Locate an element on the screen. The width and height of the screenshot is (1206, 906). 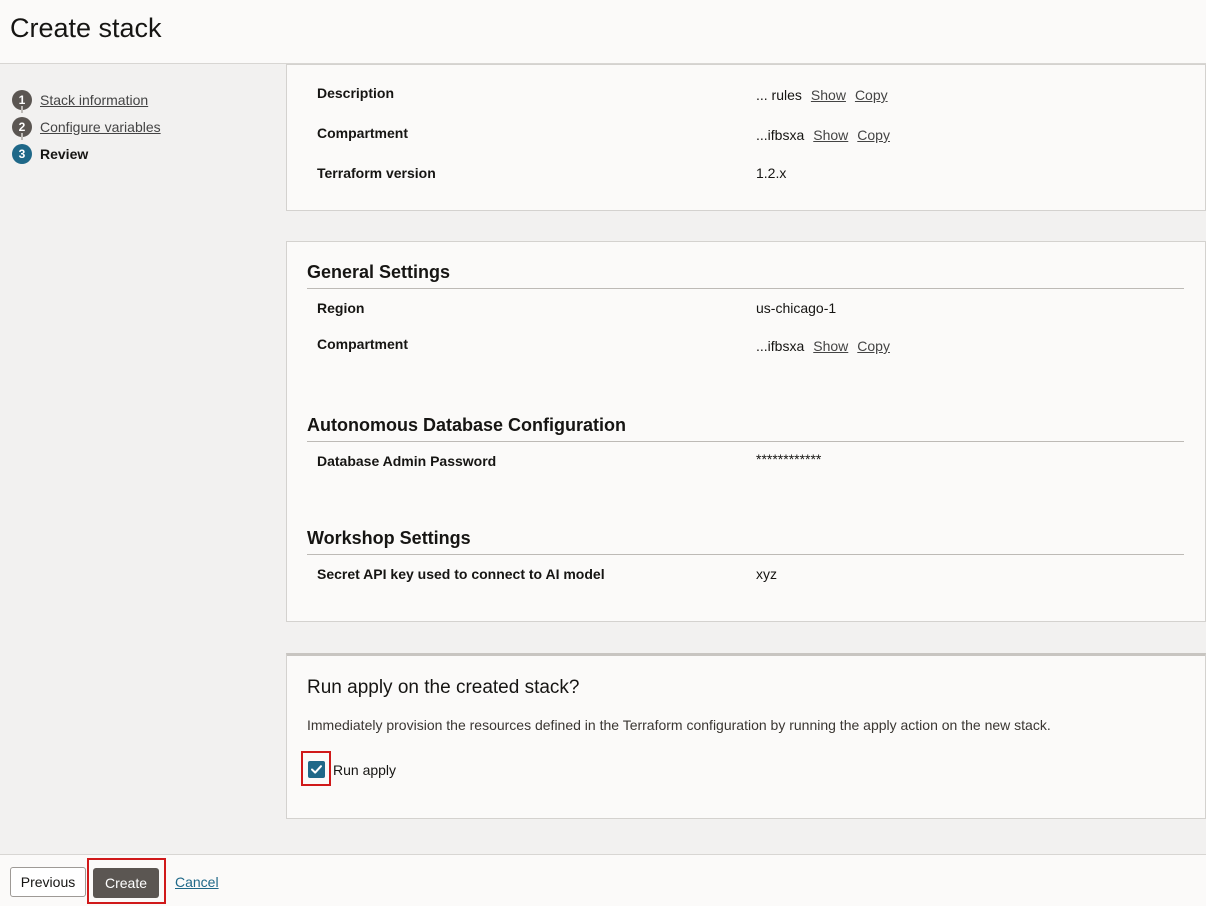
run-apply-title: Run apply on the created stack? is located at coordinates (443, 687).